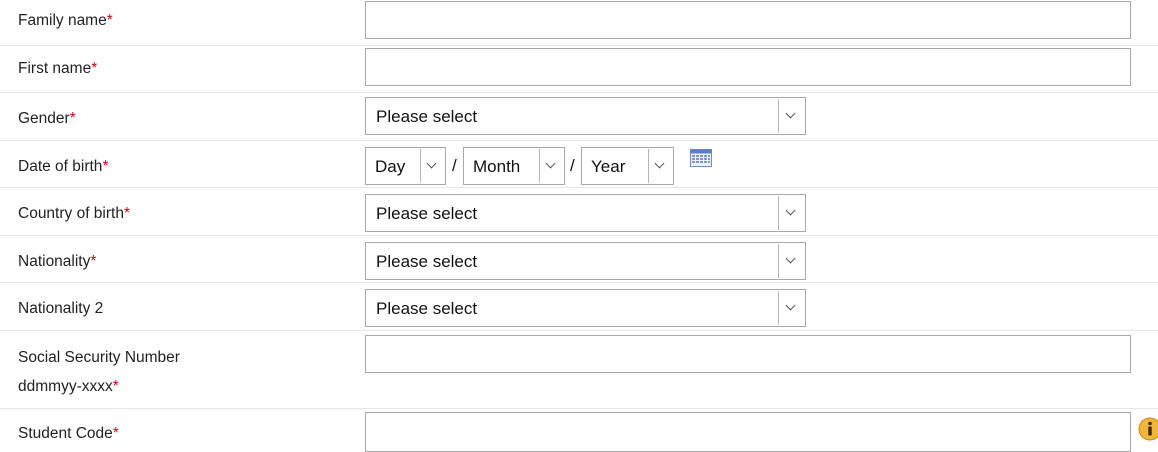 Image resolution: width=1158 pixels, height=452 pixels. I want to click on nationality-dropdown-button, so click(791, 261).